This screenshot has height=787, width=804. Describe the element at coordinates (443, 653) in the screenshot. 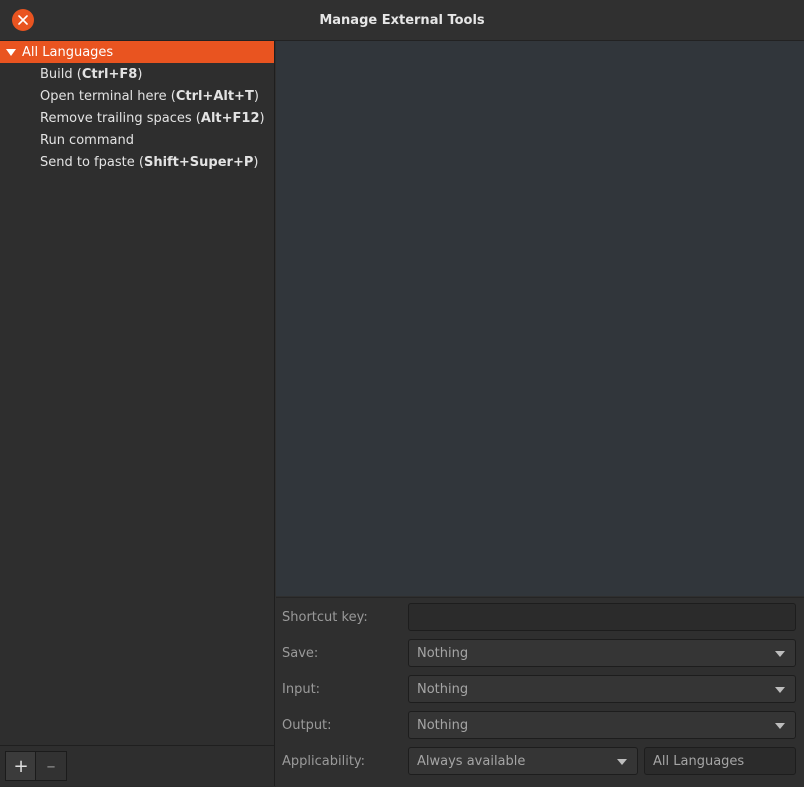

I see `save-value: Nothing` at that location.